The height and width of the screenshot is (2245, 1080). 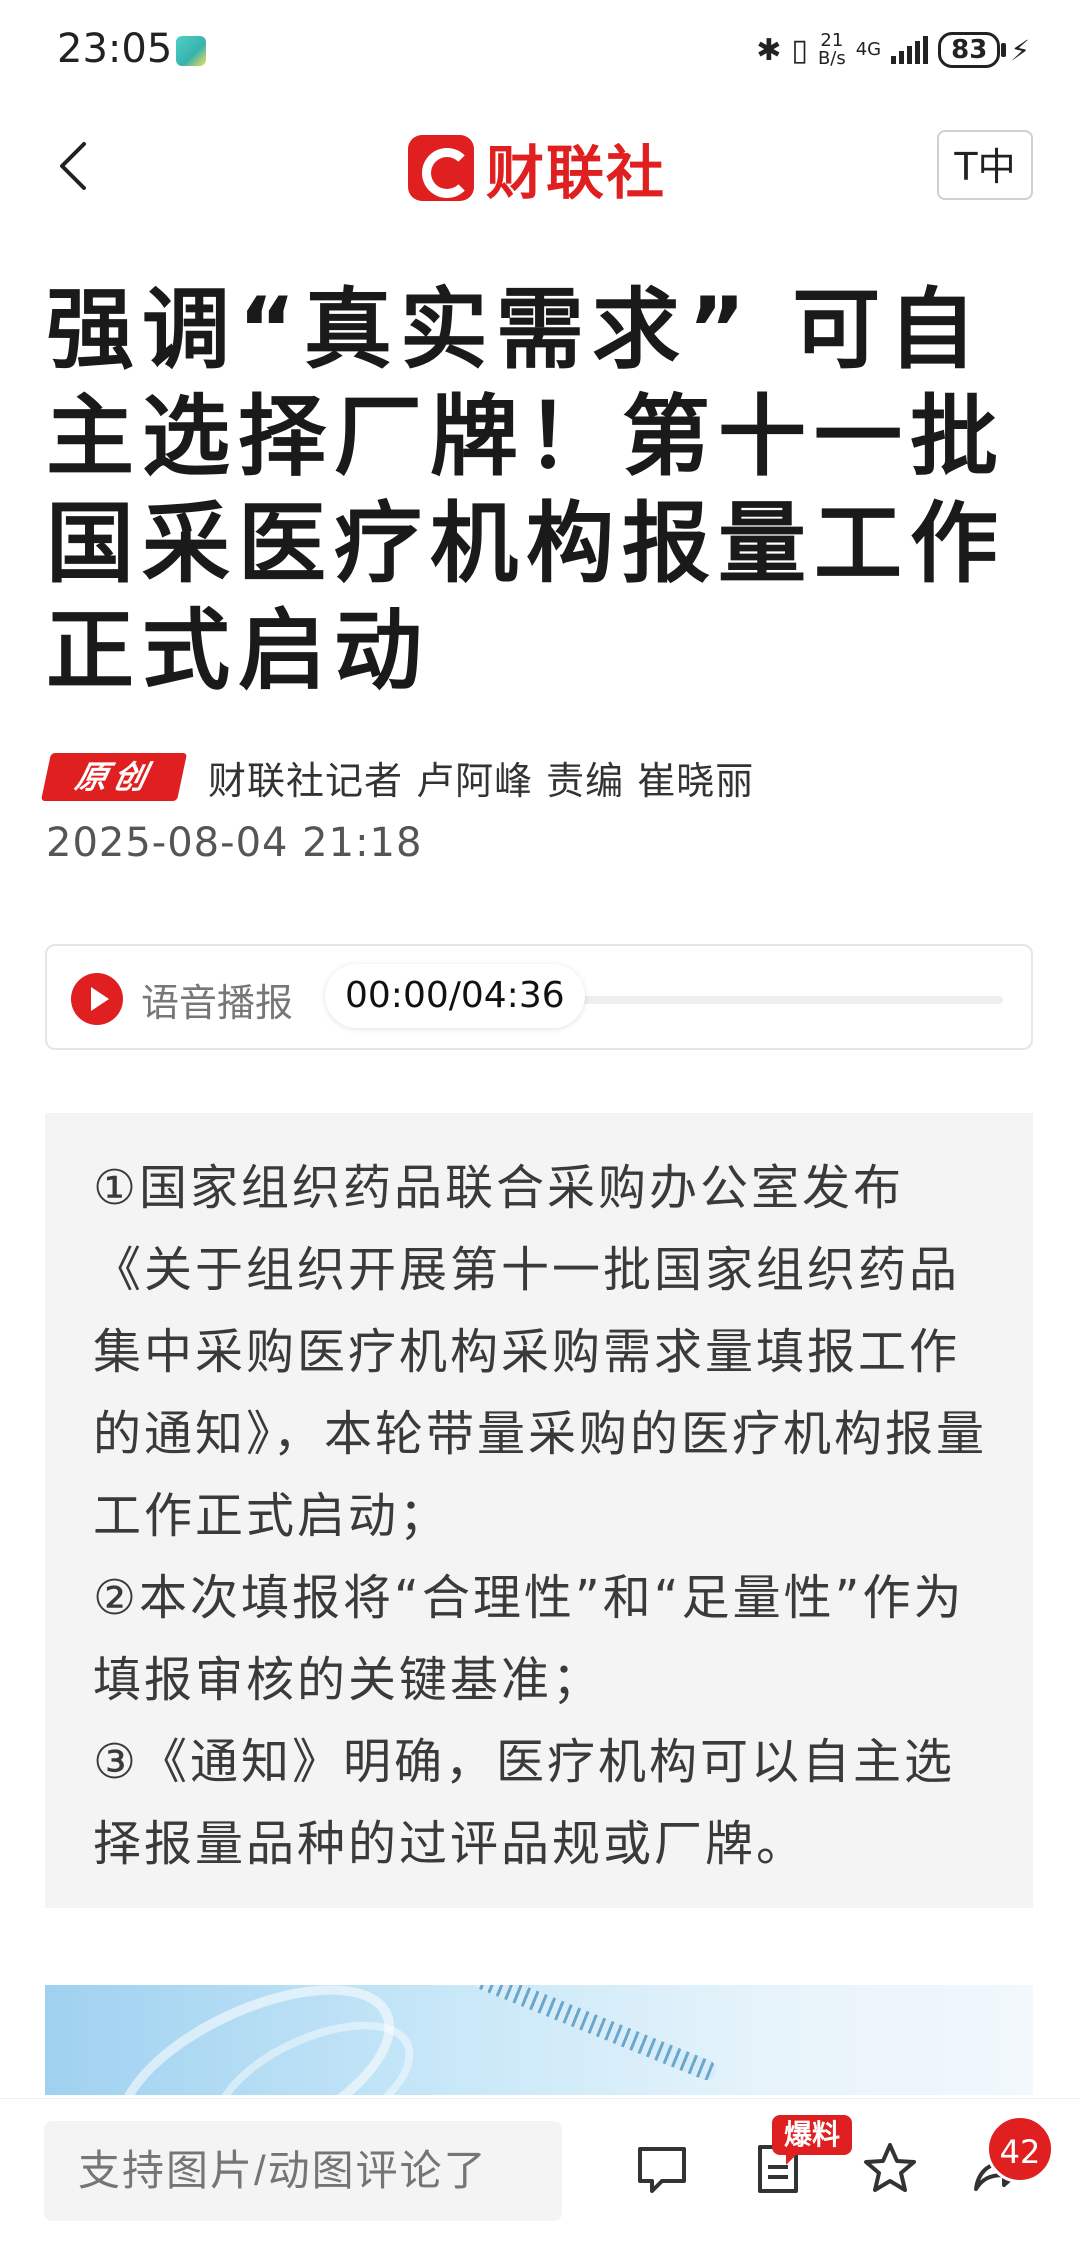 I want to click on comment-button, so click(x=662, y=2169).